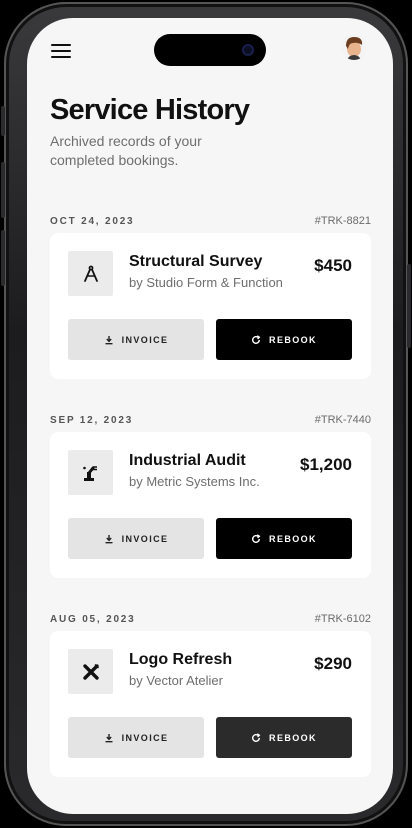 Image resolution: width=412 pixels, height=828 pixels. I want to click on power-button, so click(409, 306).